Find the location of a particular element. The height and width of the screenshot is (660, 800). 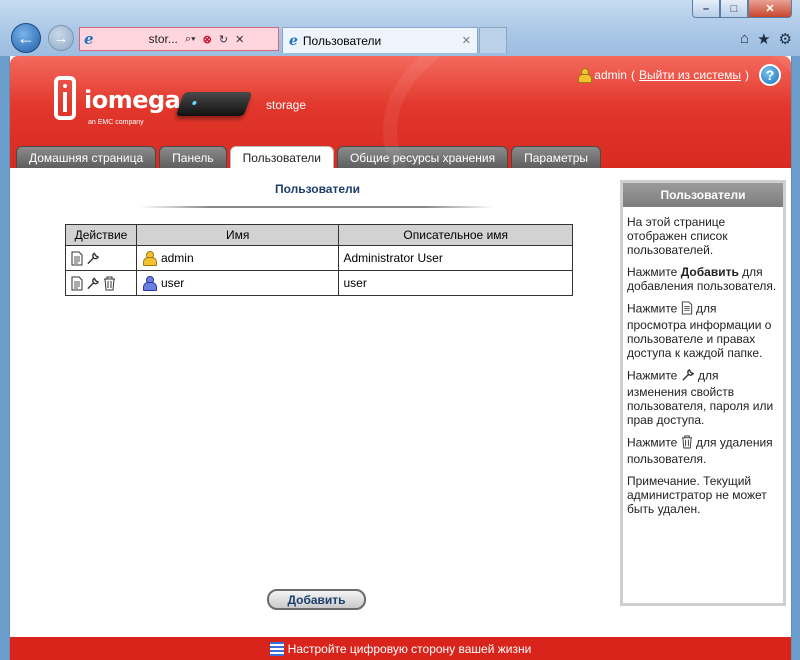

name-cell: user is located at coordinates (237, 283).